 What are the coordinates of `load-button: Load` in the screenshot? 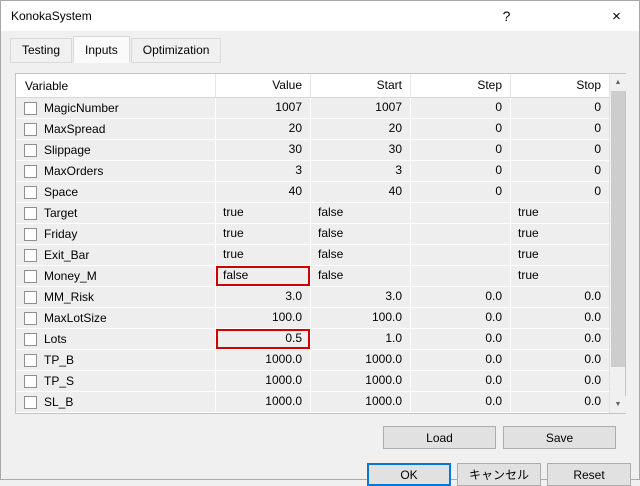 It's located at (439, 437).